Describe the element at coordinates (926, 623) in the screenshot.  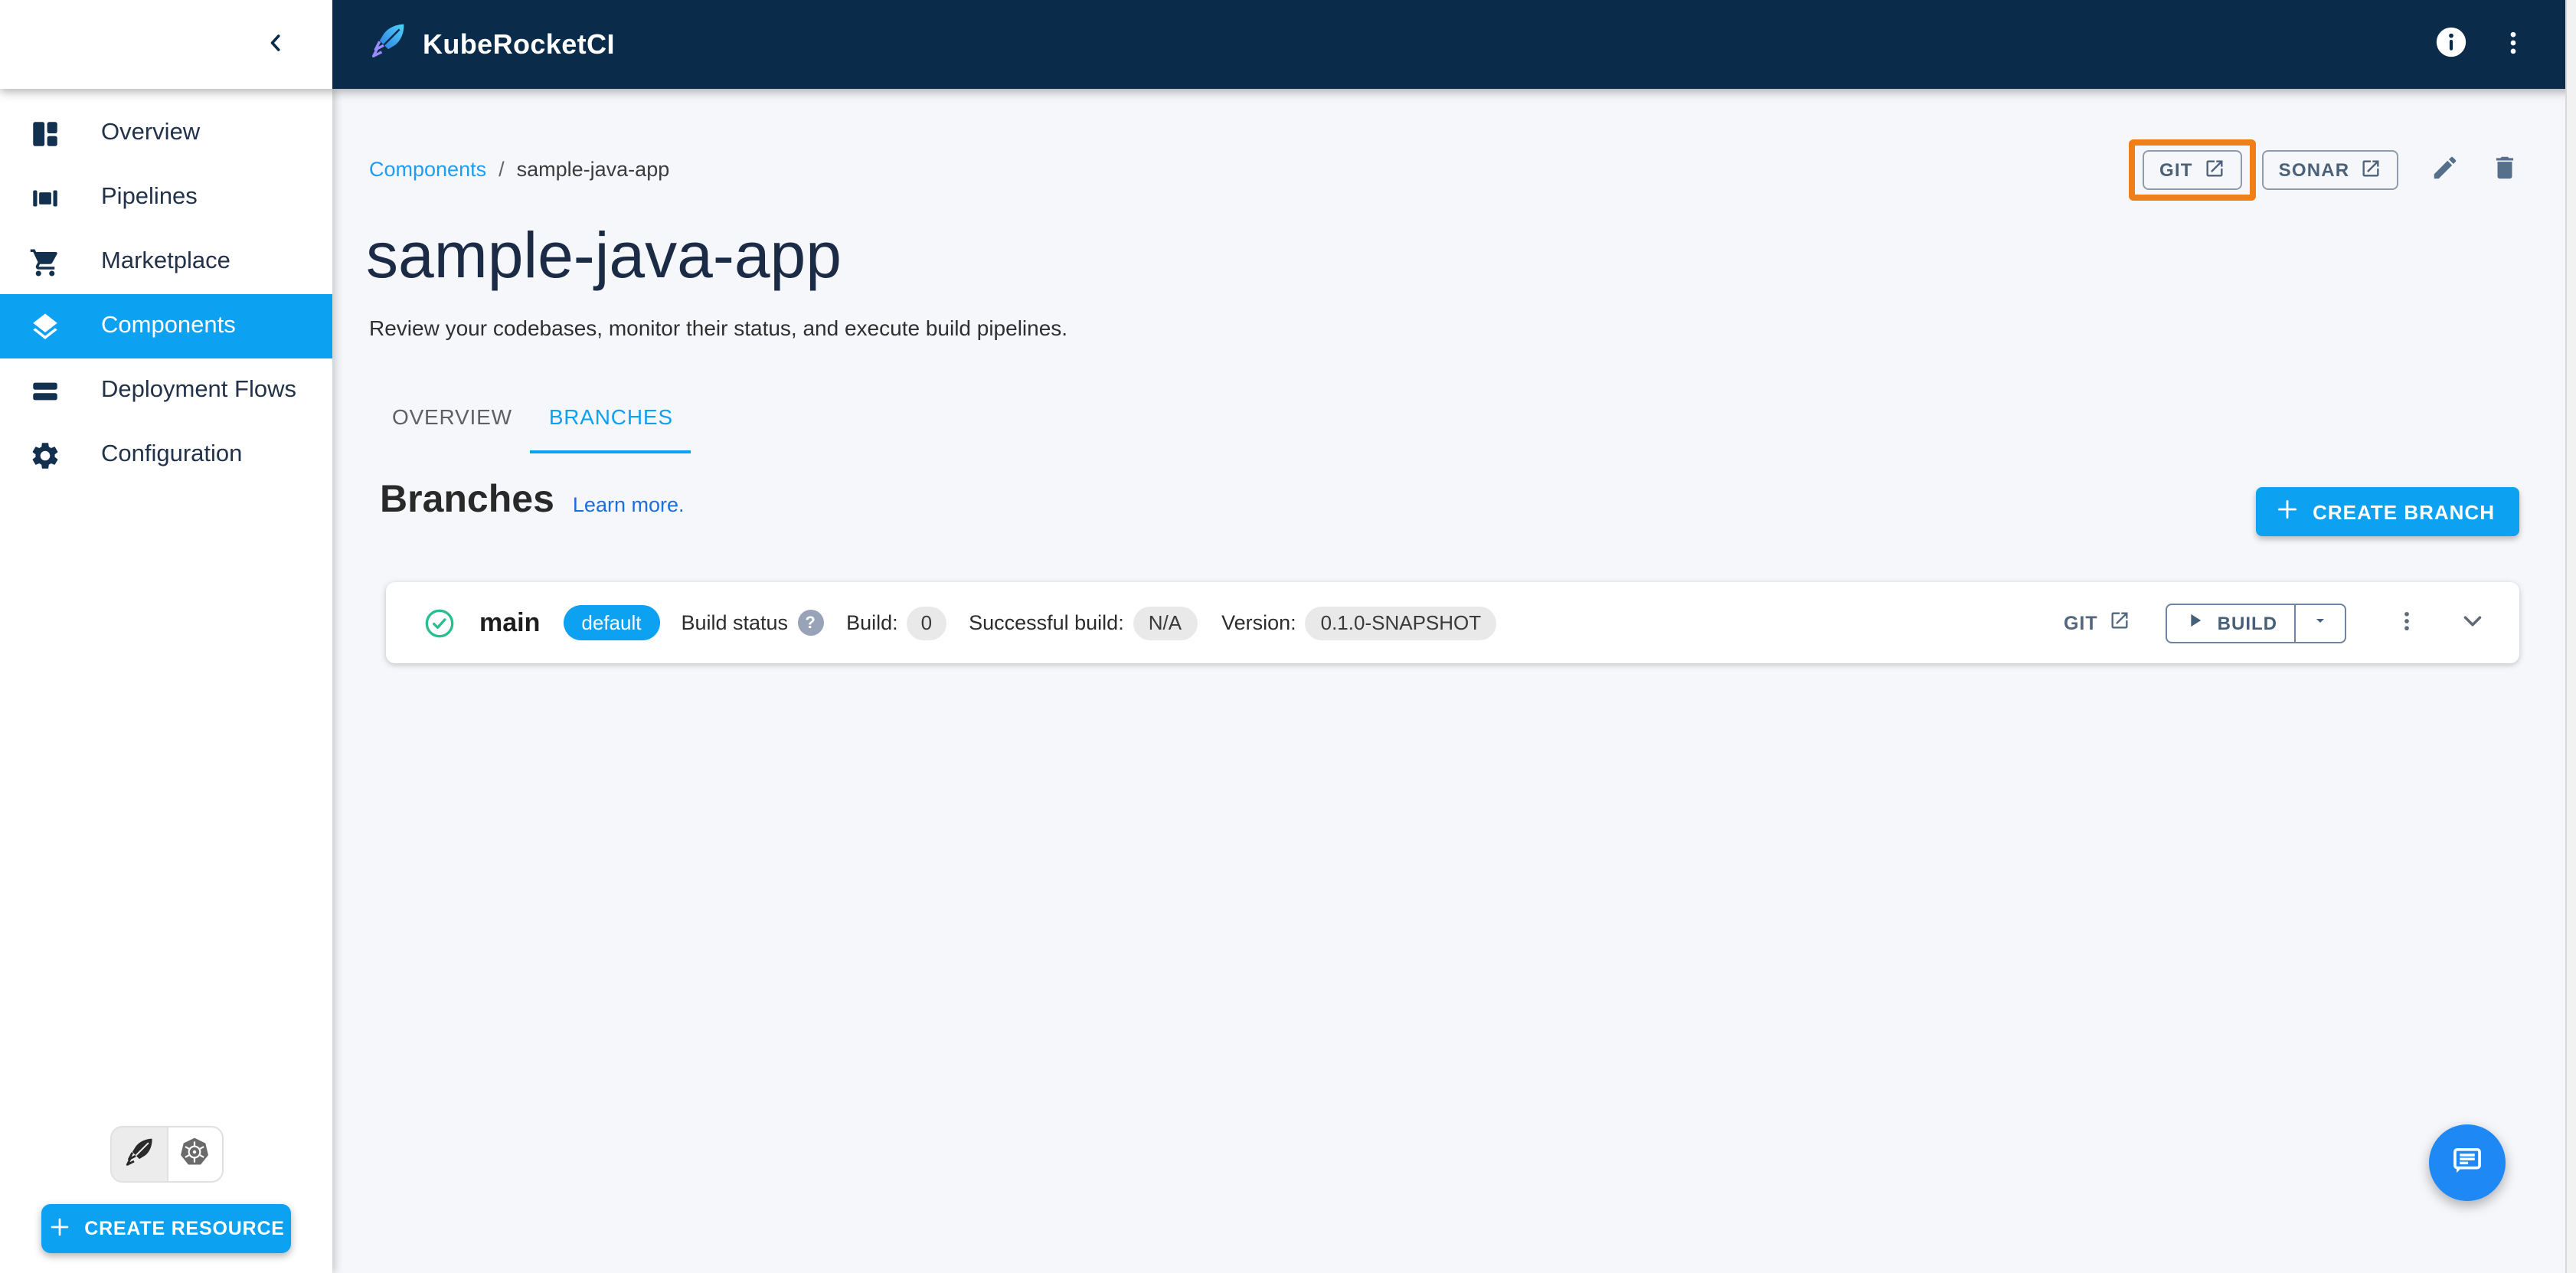
I see `build-count-chip: 0` at that location.